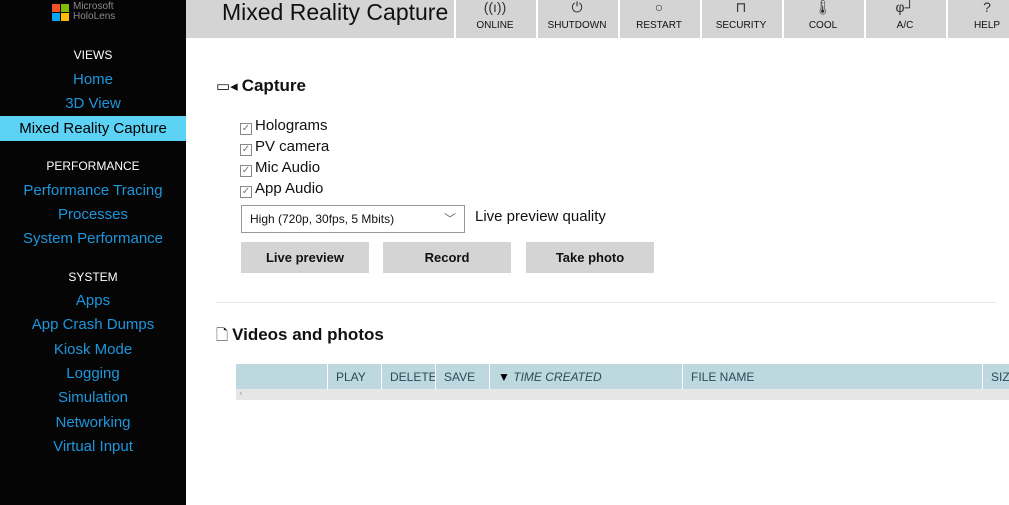 This screenshot has height=505, width=1009. Describe the element at coordinates (977, 19) in the screenshot. I see `help-button: ? HELP` at that location.